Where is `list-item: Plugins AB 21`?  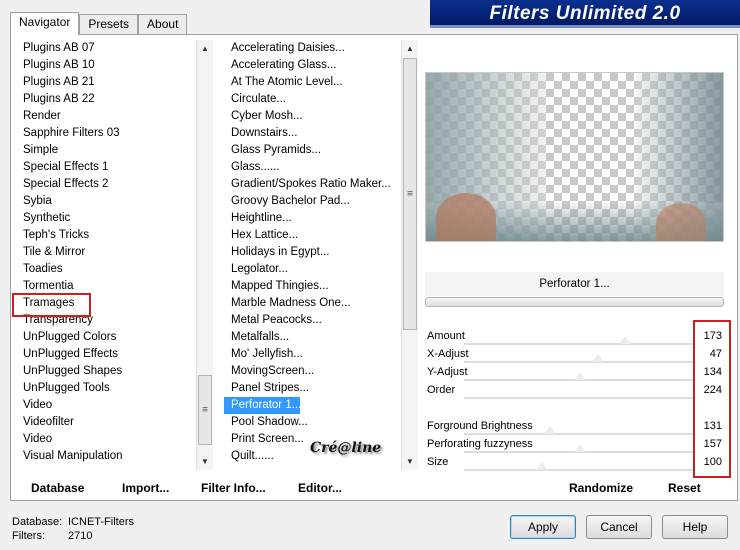
list-item: Plugins AB 21 is located at coordinates (112, 82).